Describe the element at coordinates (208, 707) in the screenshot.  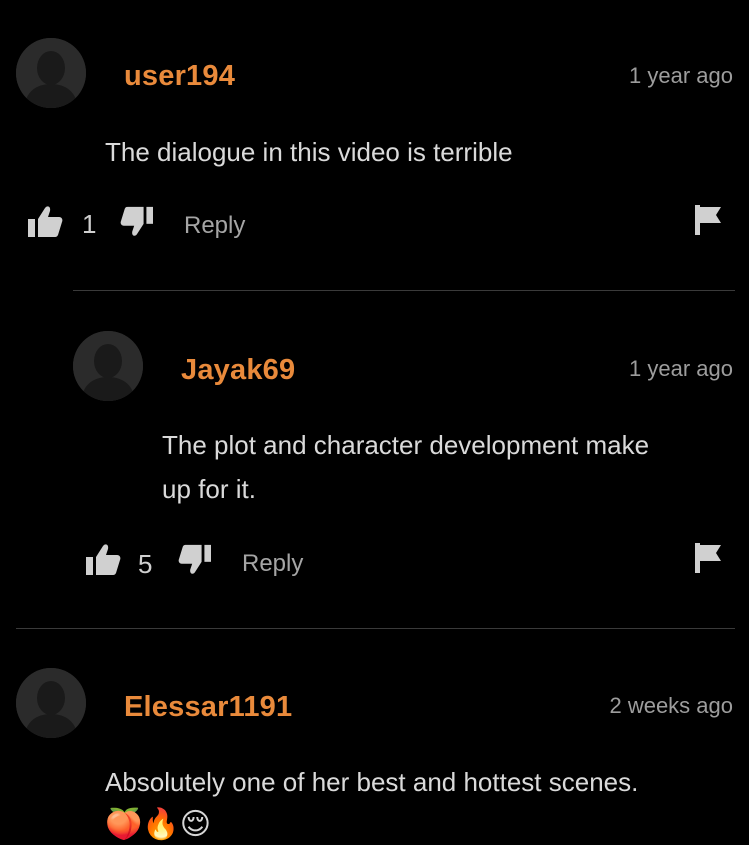
I see `comment-username: Elessar1191` at that location.